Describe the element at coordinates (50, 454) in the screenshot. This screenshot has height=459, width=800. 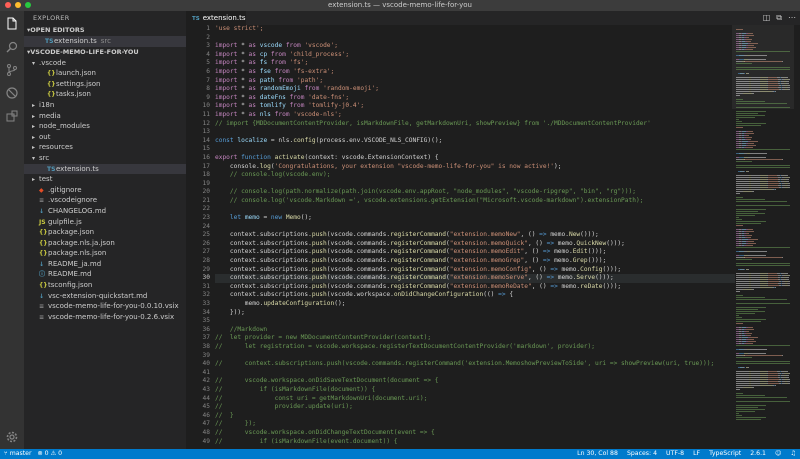
I see `problems-indicator: ⊗ 0 ⚠ 0` at that location.